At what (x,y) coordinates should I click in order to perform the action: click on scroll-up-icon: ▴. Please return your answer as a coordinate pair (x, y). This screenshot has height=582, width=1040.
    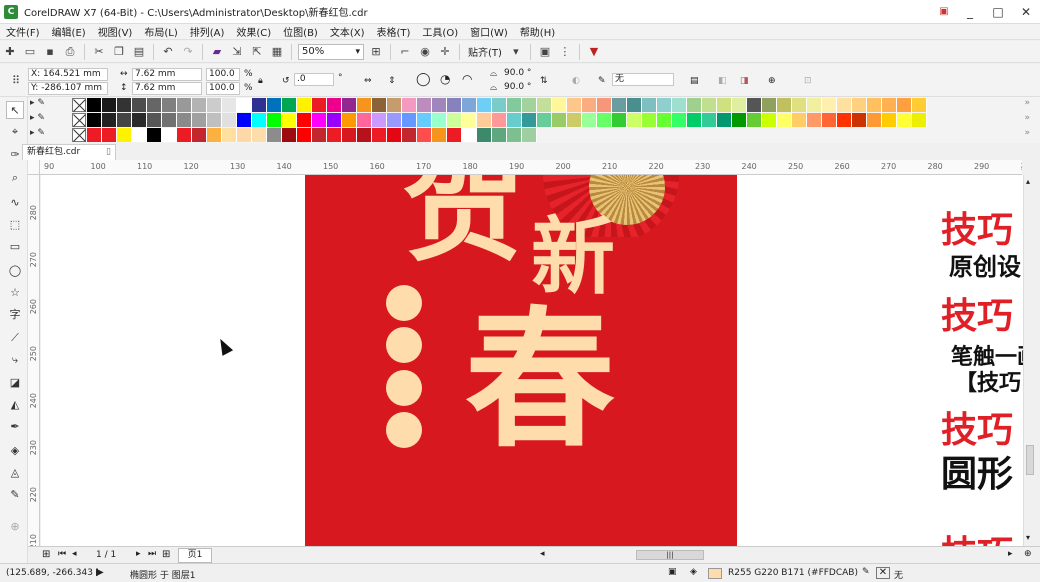
    Looking at the image, I should click on (1028, 181).